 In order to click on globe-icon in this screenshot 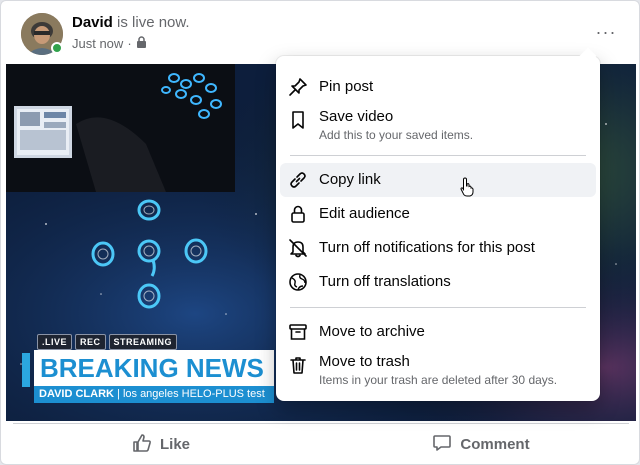, I will do `click(298, 282)`.